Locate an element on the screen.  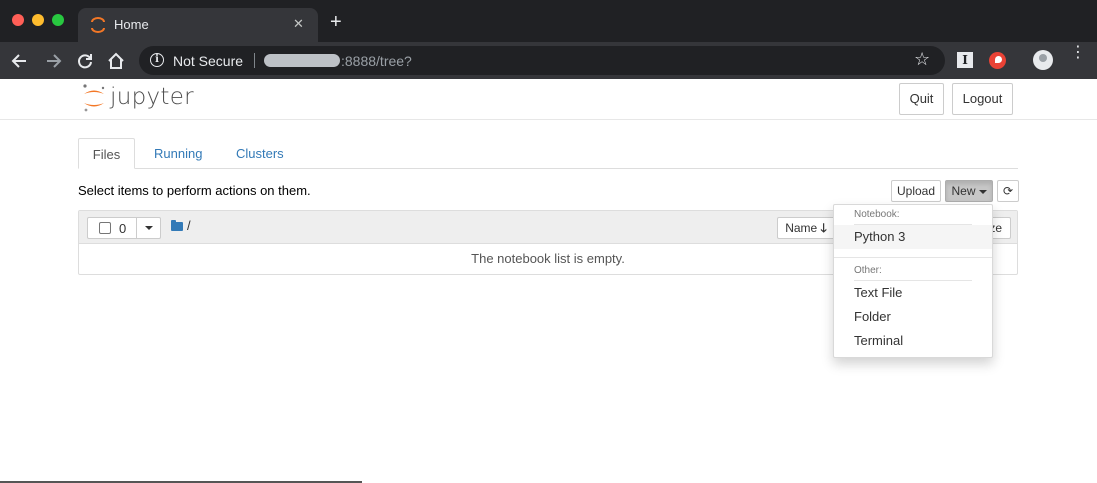
menu-item-python3: Python 3 is located at coordinates (913, 237).